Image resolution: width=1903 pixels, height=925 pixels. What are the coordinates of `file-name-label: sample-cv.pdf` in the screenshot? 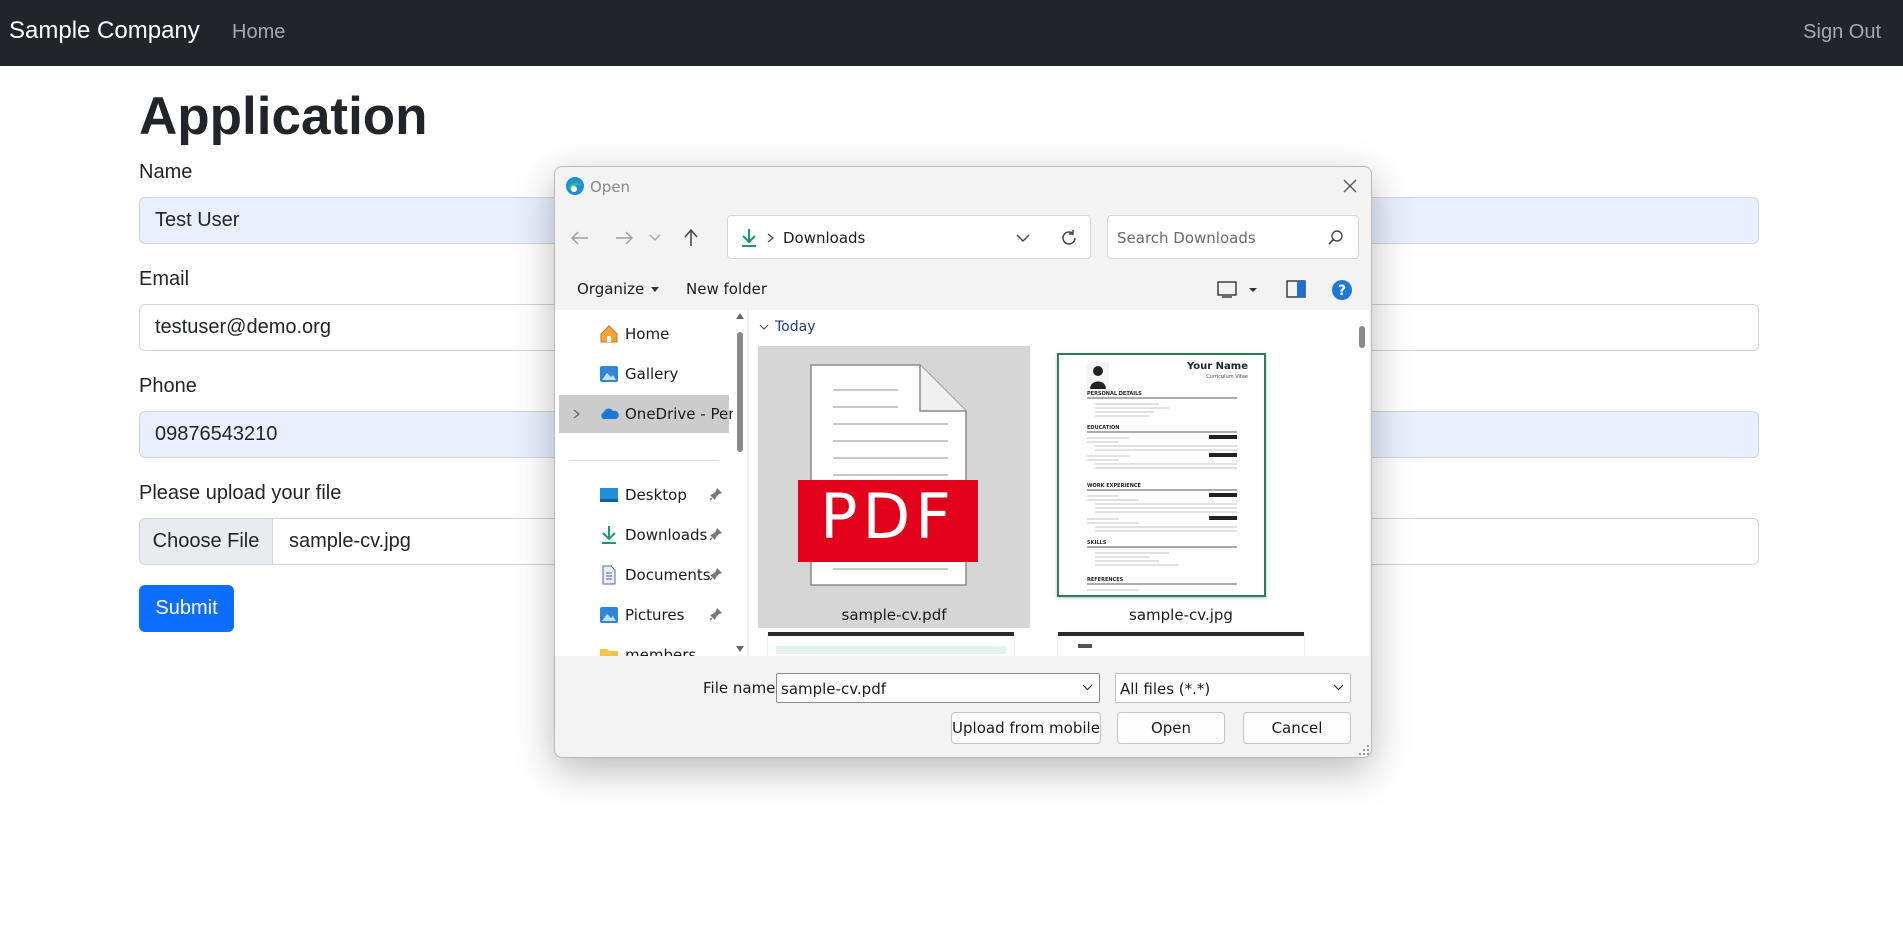 It's located at (894, 615).